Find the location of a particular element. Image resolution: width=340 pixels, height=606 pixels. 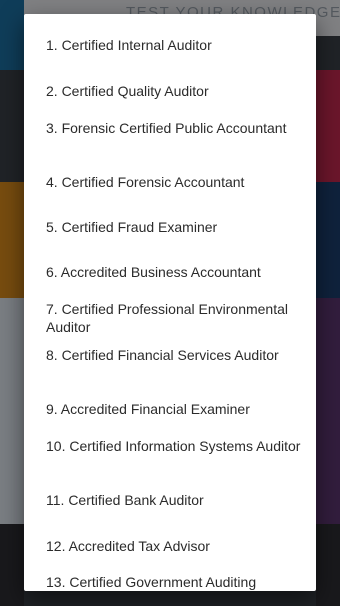

list-item: 3. Forensic Certified Public Accountant is located at coordinates (176, 128).